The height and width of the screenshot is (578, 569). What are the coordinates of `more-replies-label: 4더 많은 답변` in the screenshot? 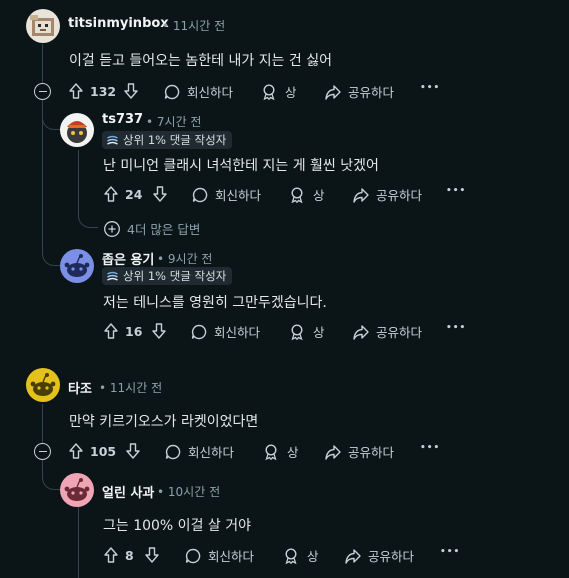 It's located at (164, 229).